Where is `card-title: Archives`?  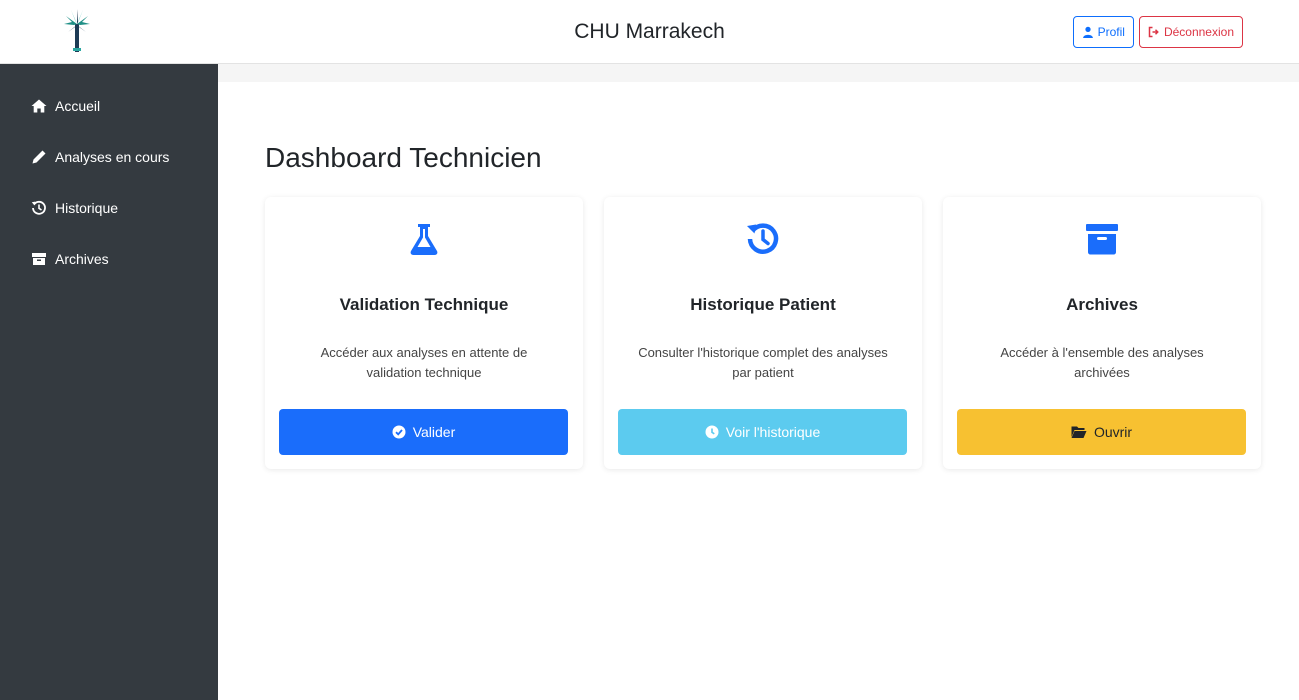
card-title: Archives is located at coordinates (1102, 304).